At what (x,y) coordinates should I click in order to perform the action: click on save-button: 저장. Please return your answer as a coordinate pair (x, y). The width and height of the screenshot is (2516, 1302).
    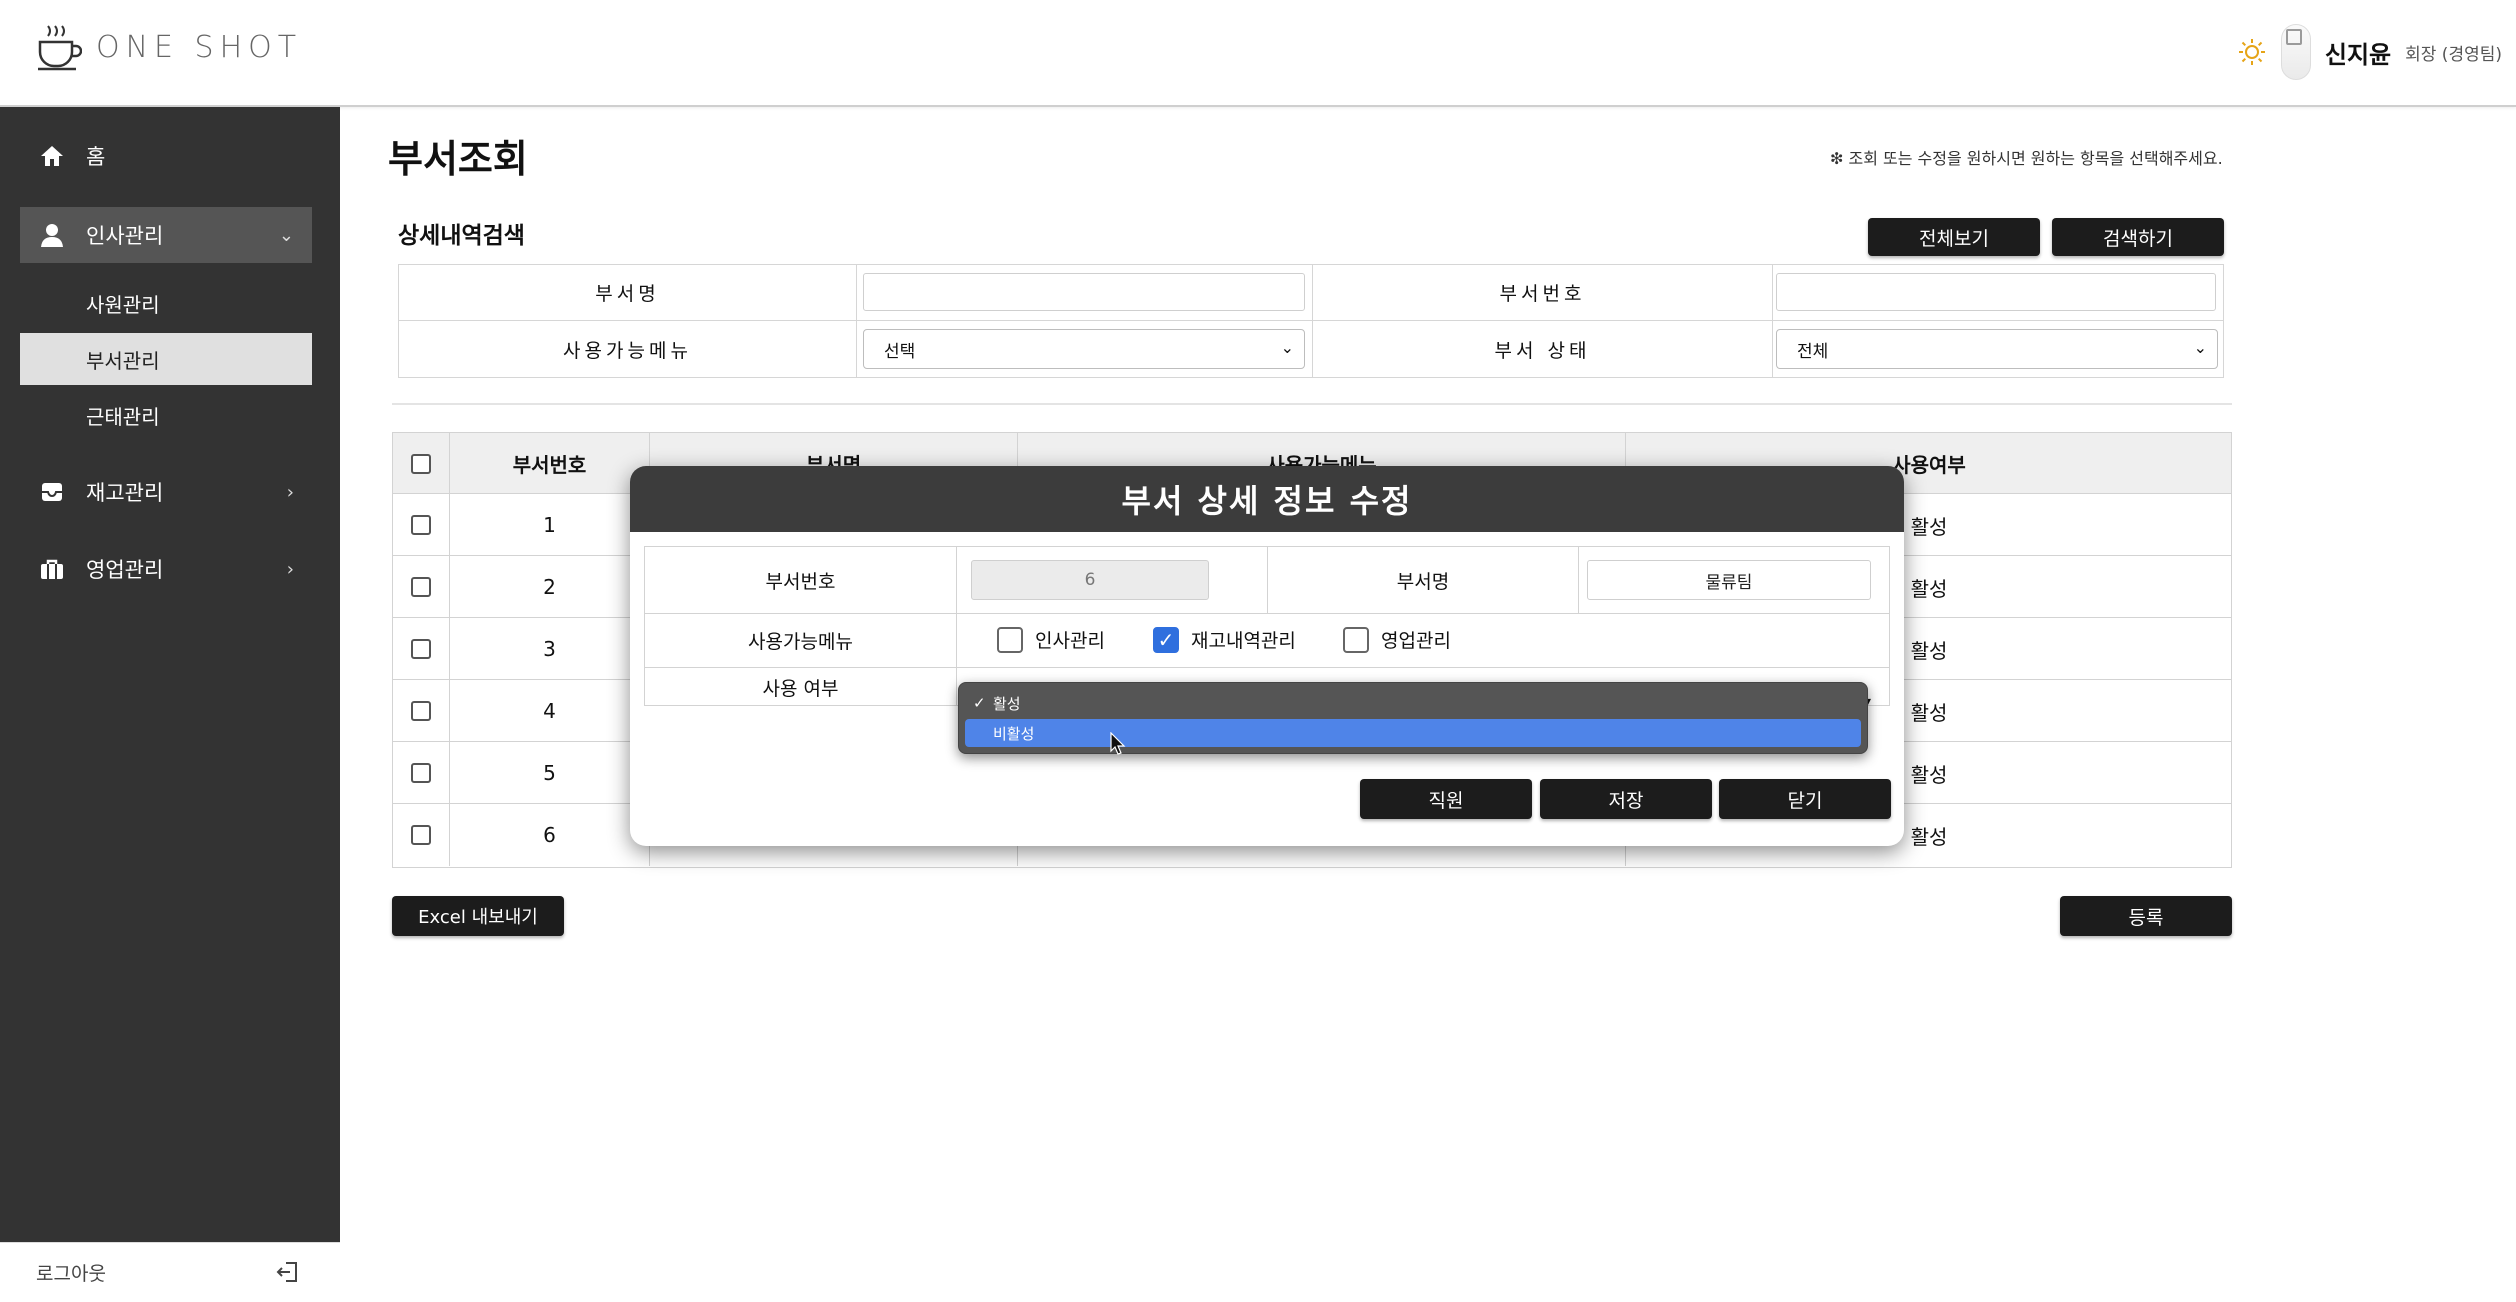
    Looking at the image, I should click on (1626, 799).